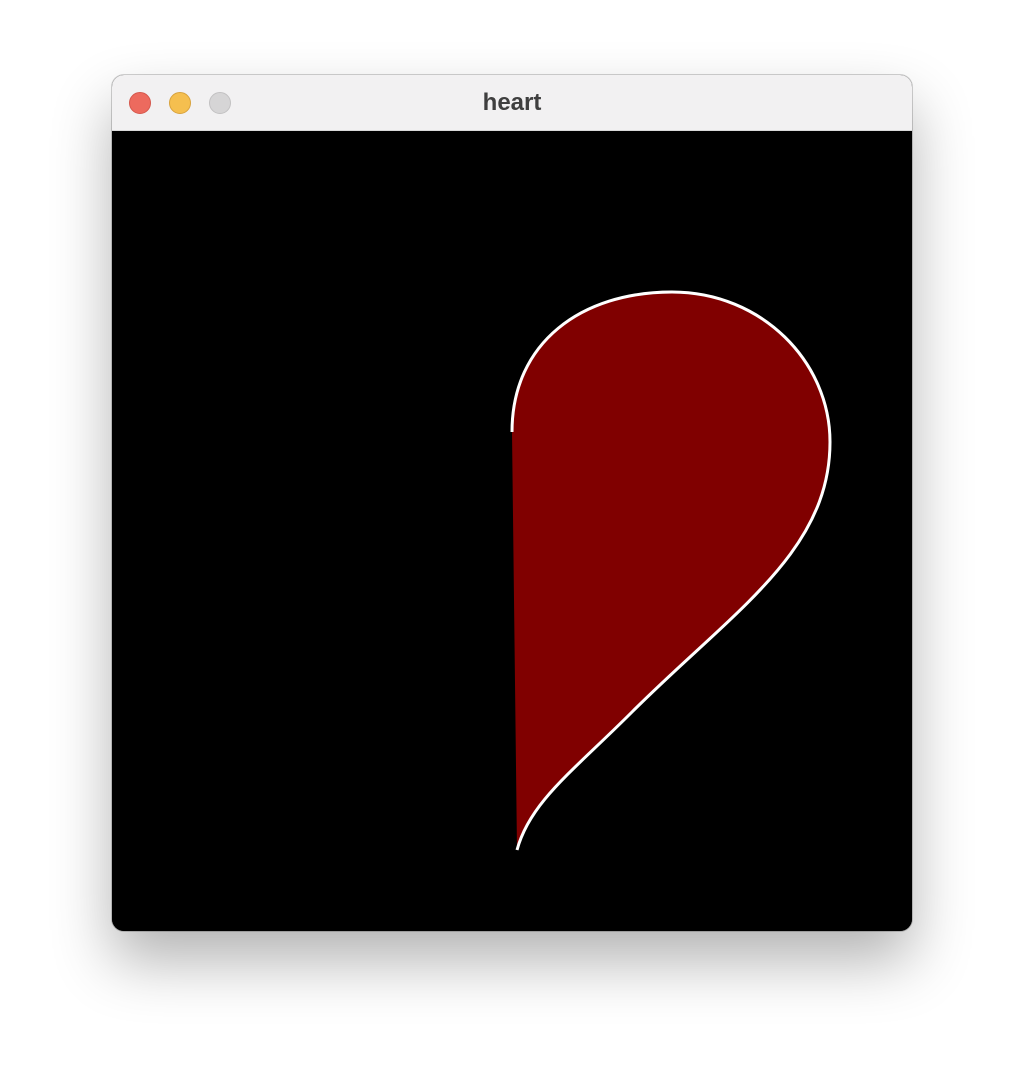 Image resolution: width=1024 pixels, height=1080 pixels. I want to click on window-title: heart, so click(512, 102).